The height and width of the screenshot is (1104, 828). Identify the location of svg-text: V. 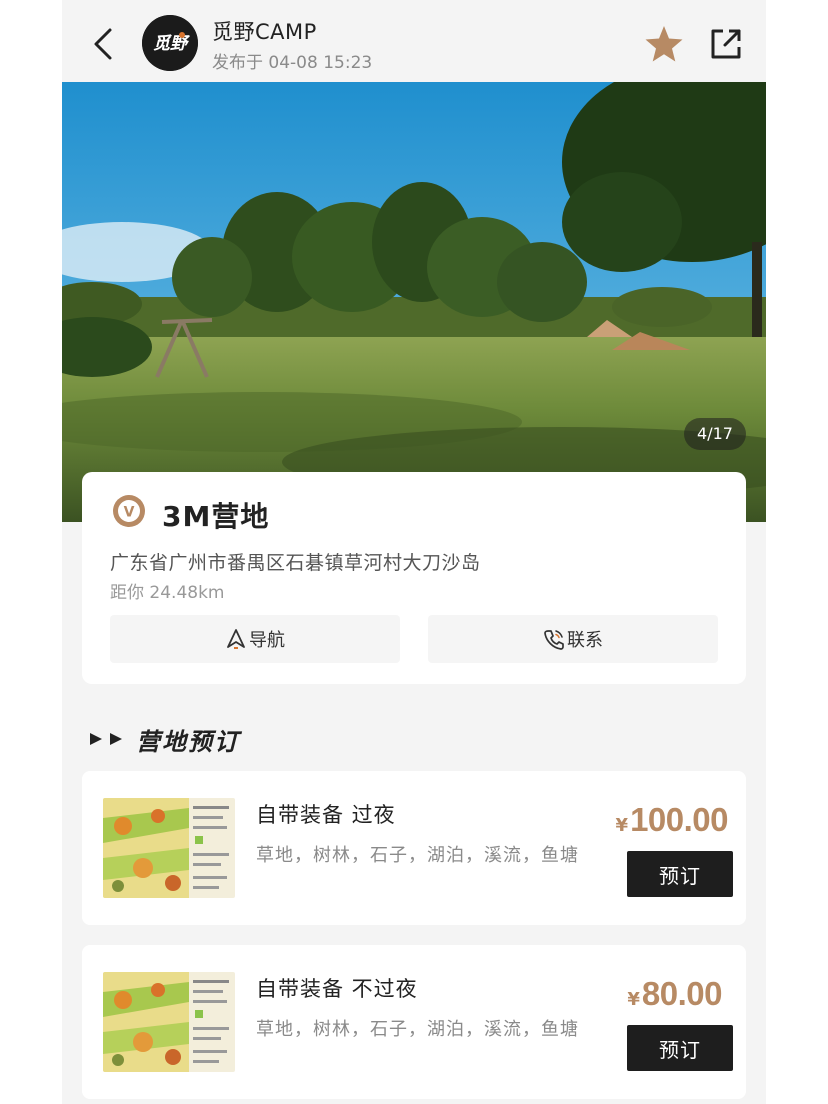
(129, 513).